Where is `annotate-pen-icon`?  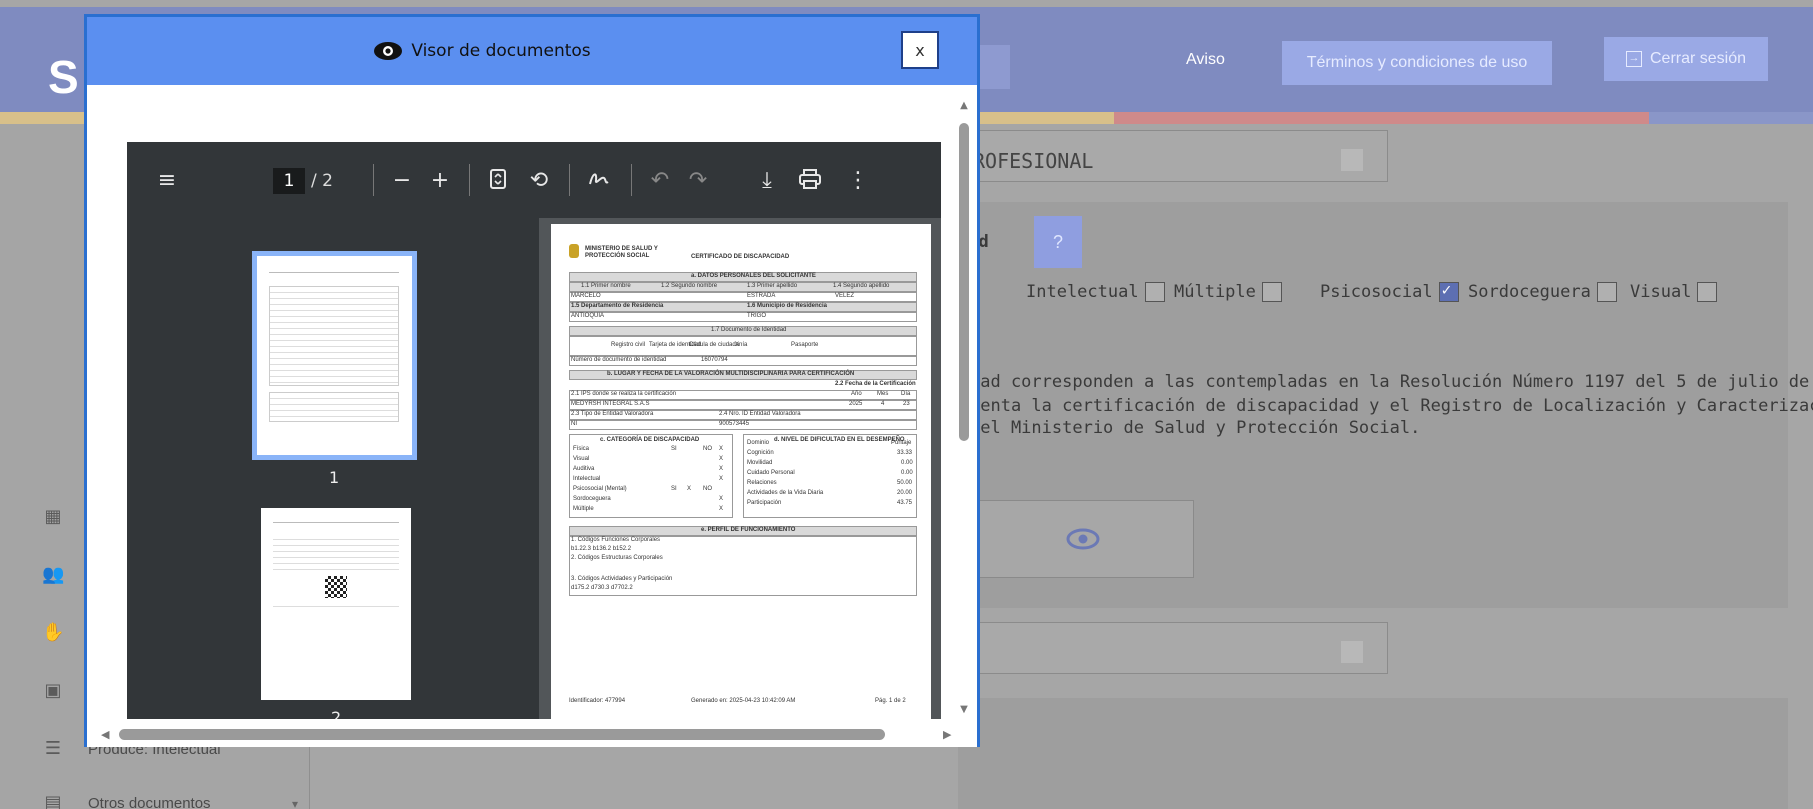 annotate-pen-icon is located at coordinates (599, 181).